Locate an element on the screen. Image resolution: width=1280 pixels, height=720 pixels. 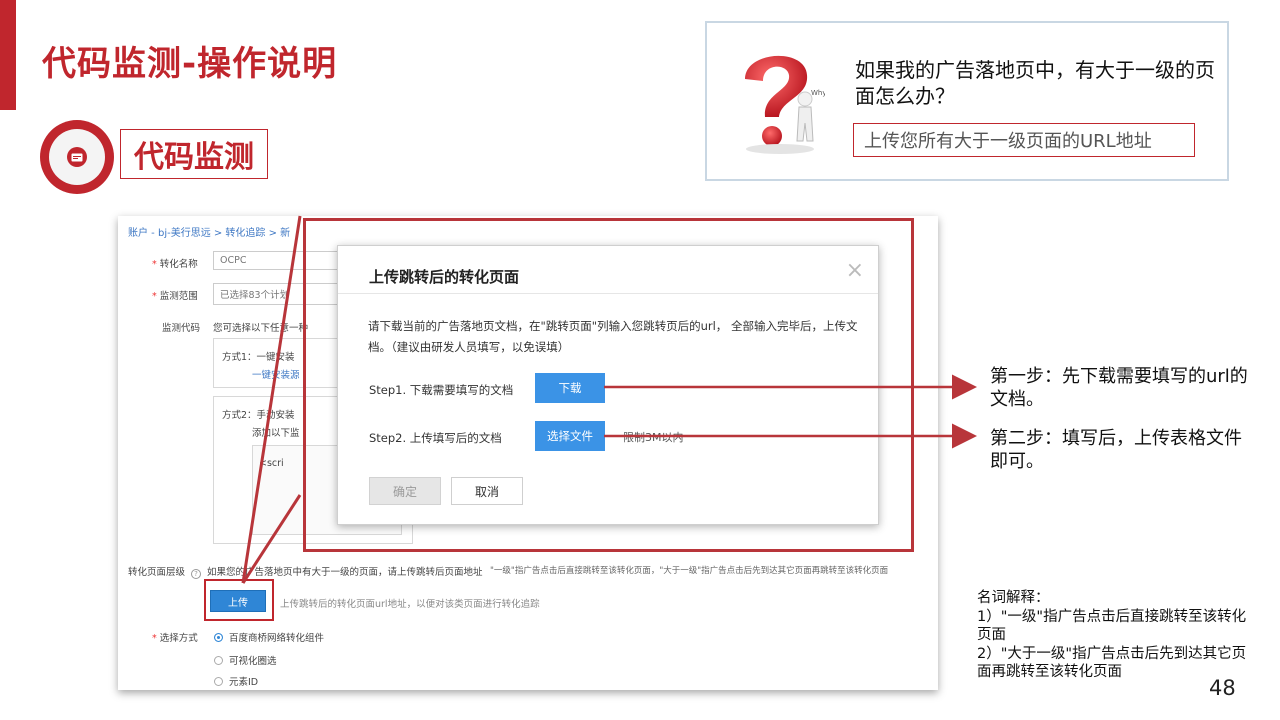
code-icon is located at coordinates (77, 157).